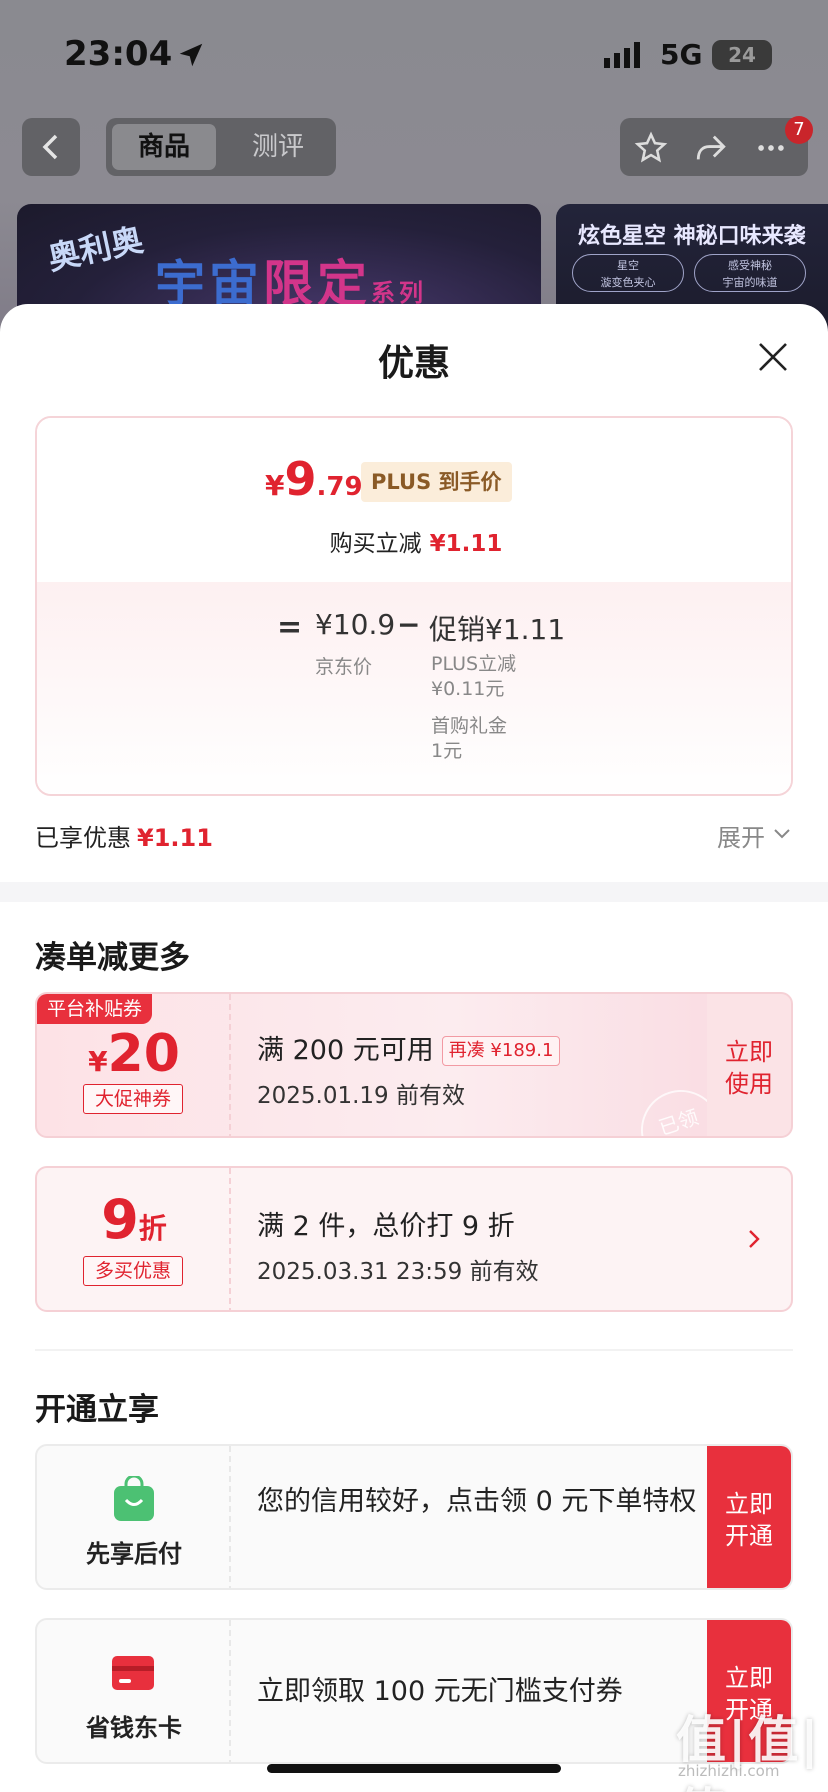 The image size is (828, 1792). I want to click on coupon-remaining-tag: 再凑 ¥189.1, so click(501, 1051).